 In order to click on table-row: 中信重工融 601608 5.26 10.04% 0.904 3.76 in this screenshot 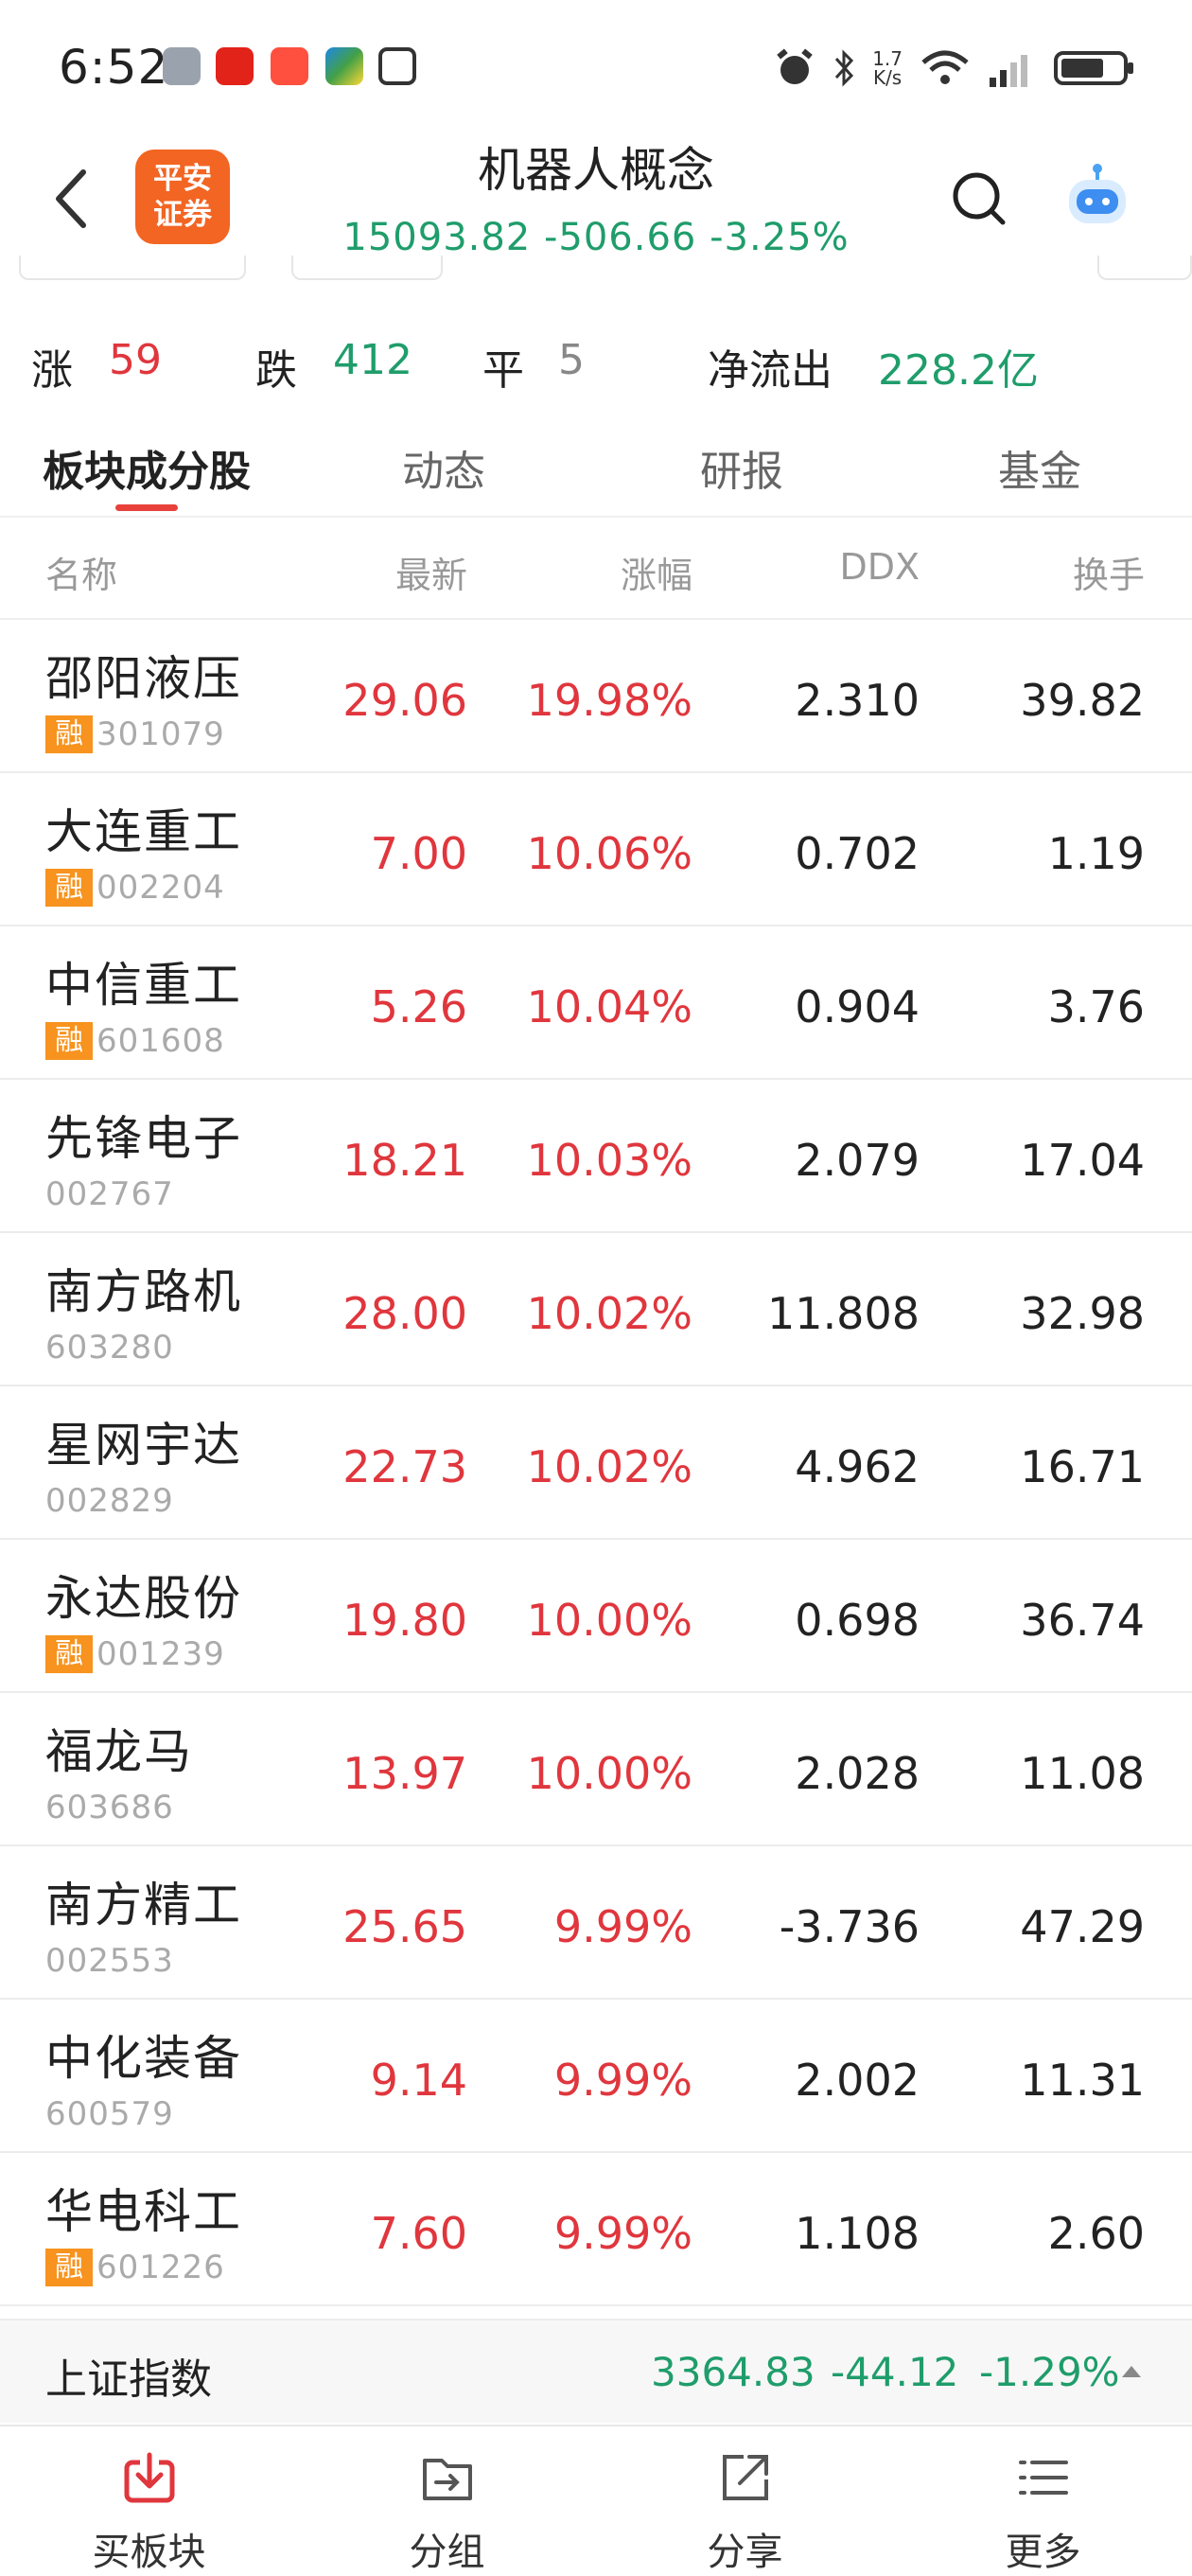, I will do `click(596, 1003)`.